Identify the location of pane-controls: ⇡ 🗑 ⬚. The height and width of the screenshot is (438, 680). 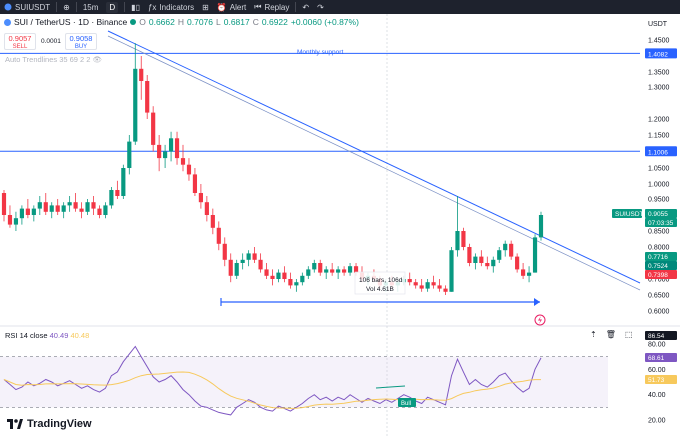
(611, 334).